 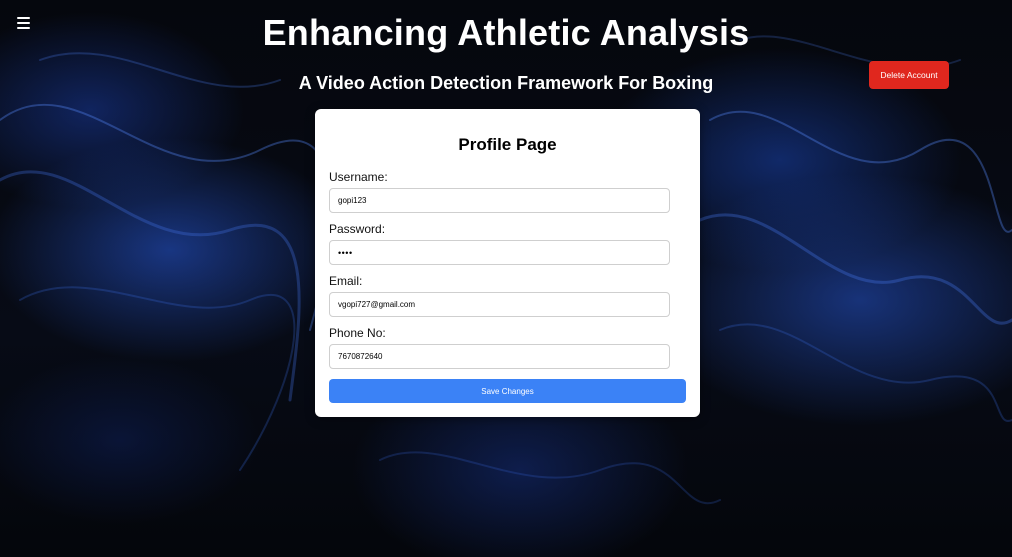 What do you see at coordinates (499, 356) in the screenshot?
I see `phone-input` at bounding box center [499, 356].